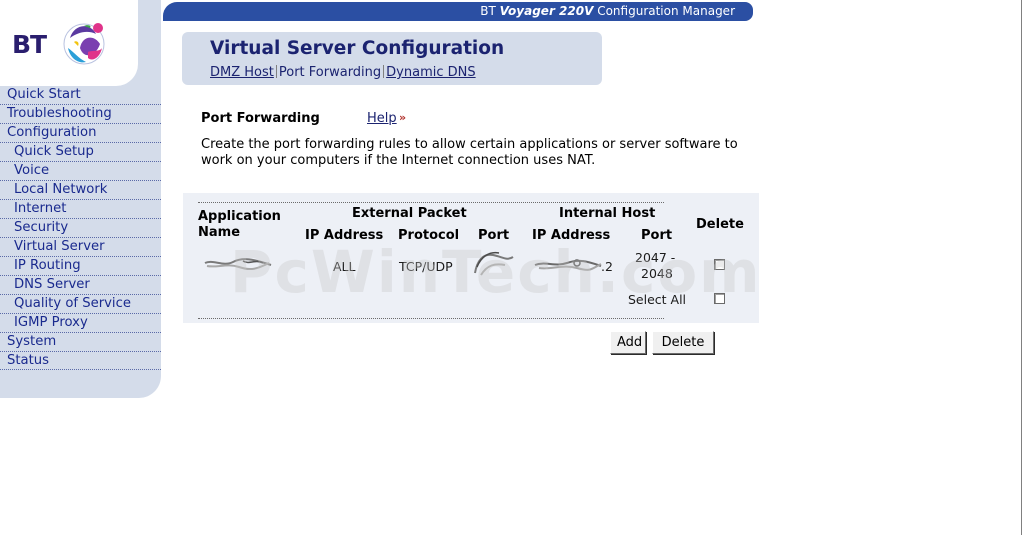  What do you see at coordinates (239, 216) in the screenshot?
I see `header-application: Application` at bounding box center [239, 216].